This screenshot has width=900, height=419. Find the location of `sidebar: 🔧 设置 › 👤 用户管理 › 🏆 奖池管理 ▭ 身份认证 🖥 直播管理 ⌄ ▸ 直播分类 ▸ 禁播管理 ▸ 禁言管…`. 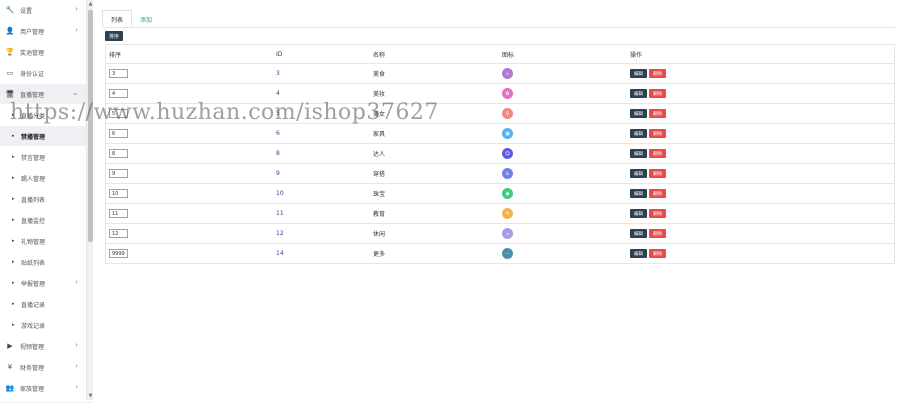

sidebar: 🔧 设置 › 👤 用户管理 › 🏆 奖池管理 ▭ 身份认证 🖥 直播管理 ⌄ ▸ 直播分类 ▸ 禁播管理 ▸ 禁言管… is located at coordinates (43, 209).